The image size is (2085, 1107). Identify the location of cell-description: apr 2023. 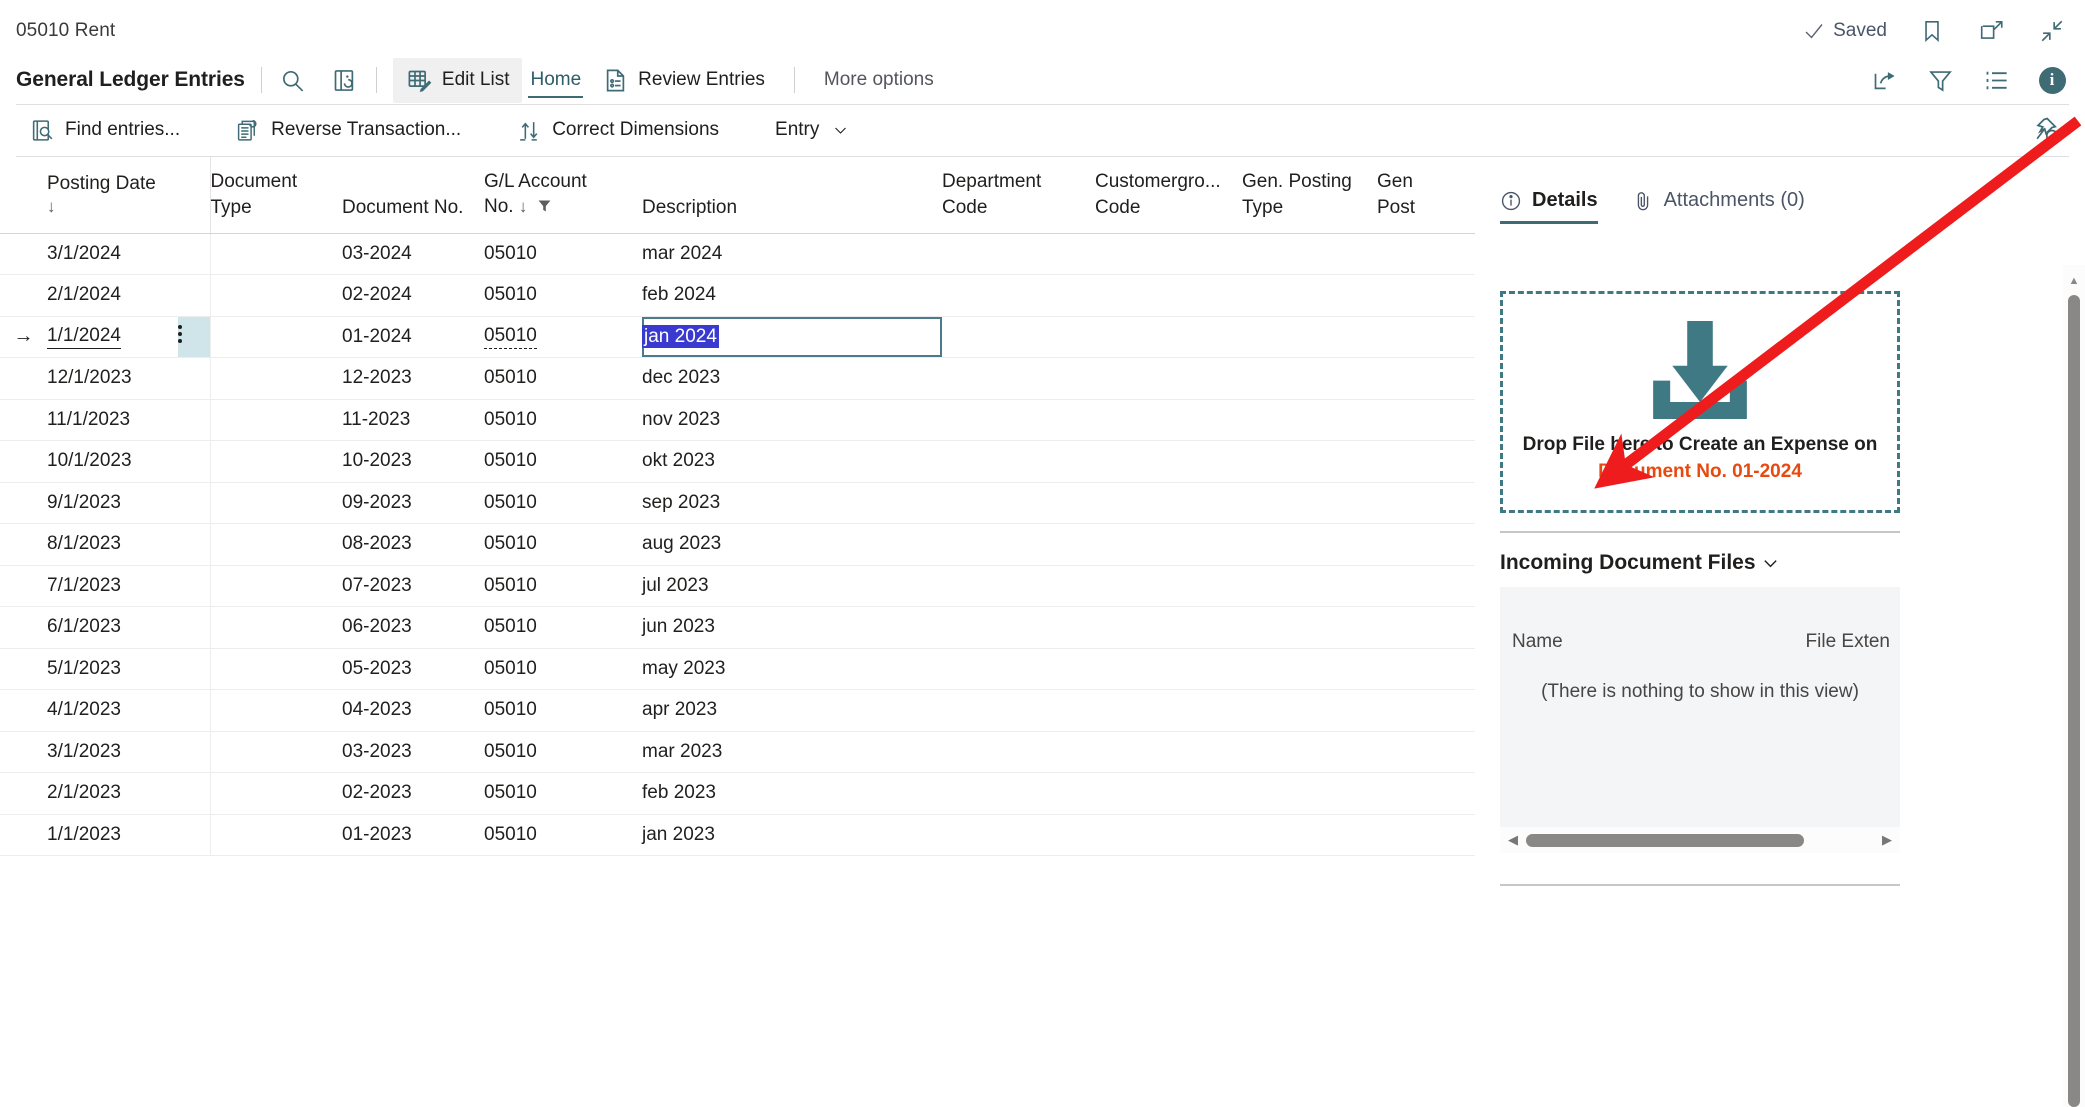
(792, 710).